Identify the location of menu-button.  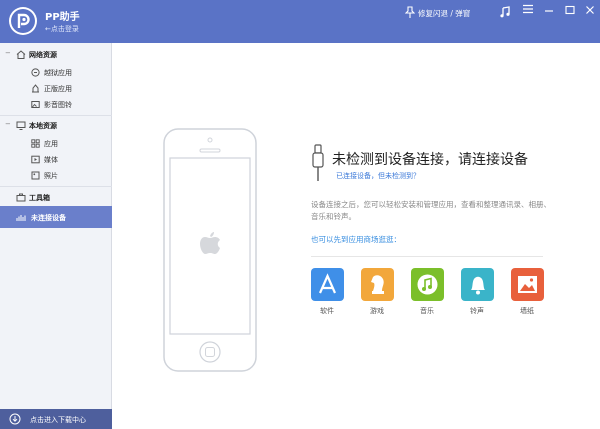
(528, 10).